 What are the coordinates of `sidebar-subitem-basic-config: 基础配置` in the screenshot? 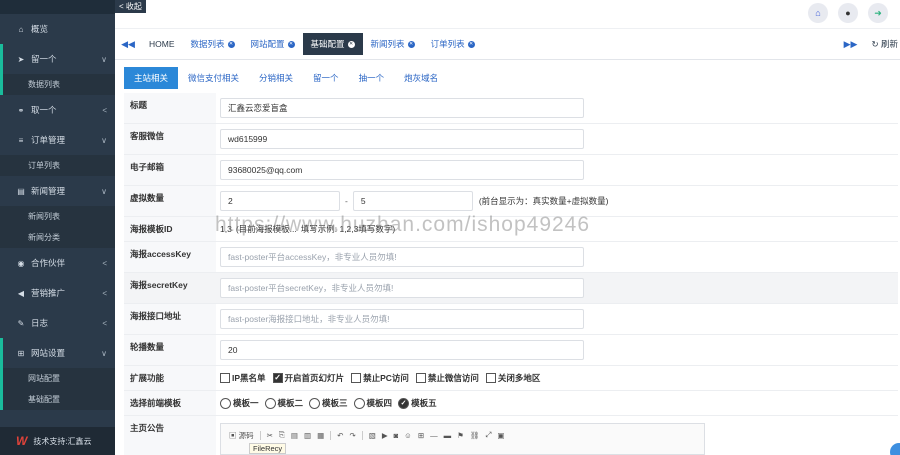 It's located at (57, 399).